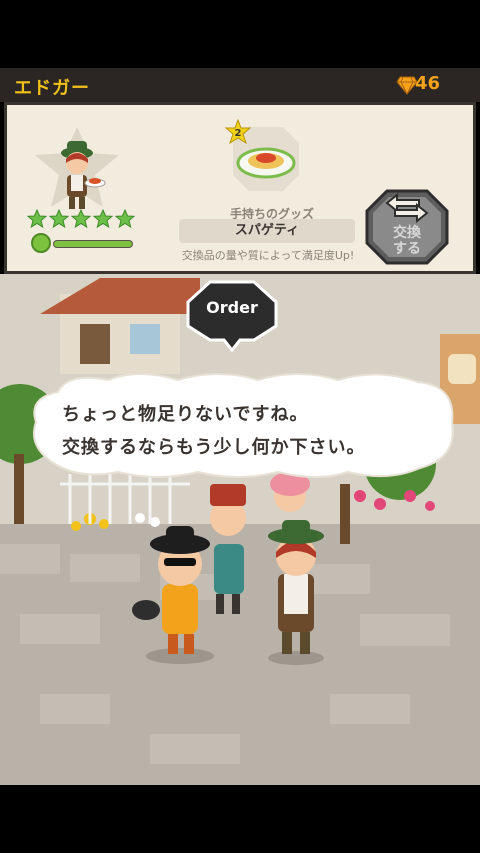  What do you see at coordinates (77, 168) in the screenshot?
I see `character-portrait` at bounding box center [77, 168].